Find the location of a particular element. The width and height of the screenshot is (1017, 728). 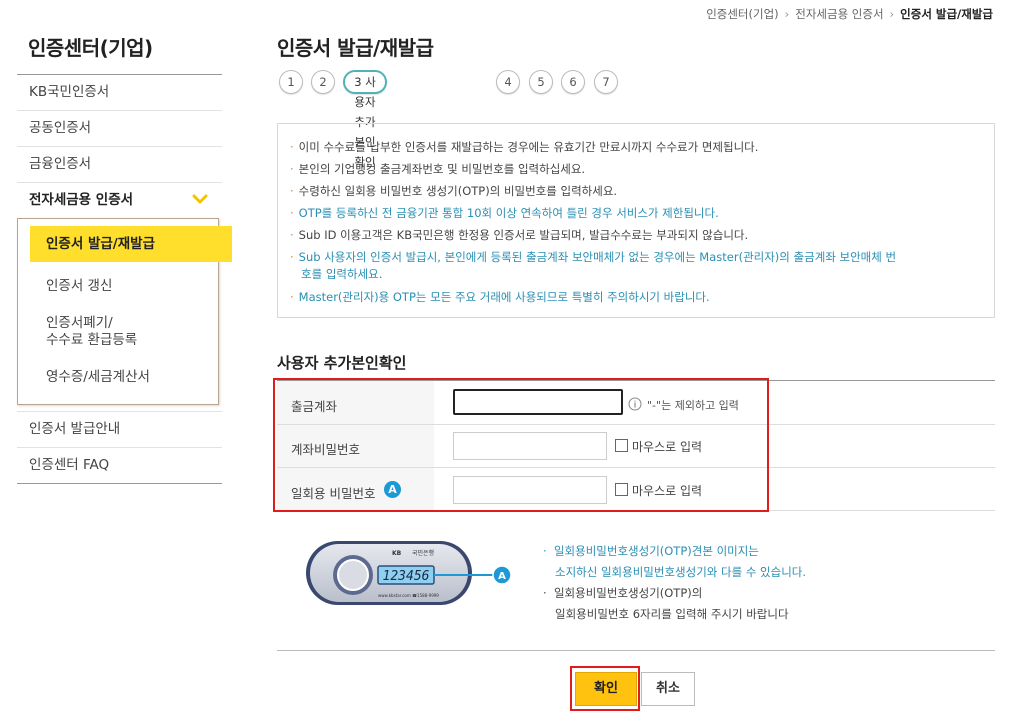

notice-item: · 수령하신 일회용 비밀번호 생성기(OTP)의 비밀번호를 입력하세요. is located at coordinates (453, 191).